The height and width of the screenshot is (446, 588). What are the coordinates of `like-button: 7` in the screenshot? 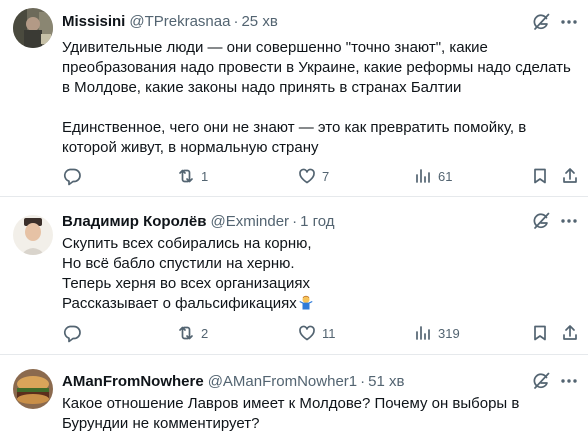 It's located at (313, 176).